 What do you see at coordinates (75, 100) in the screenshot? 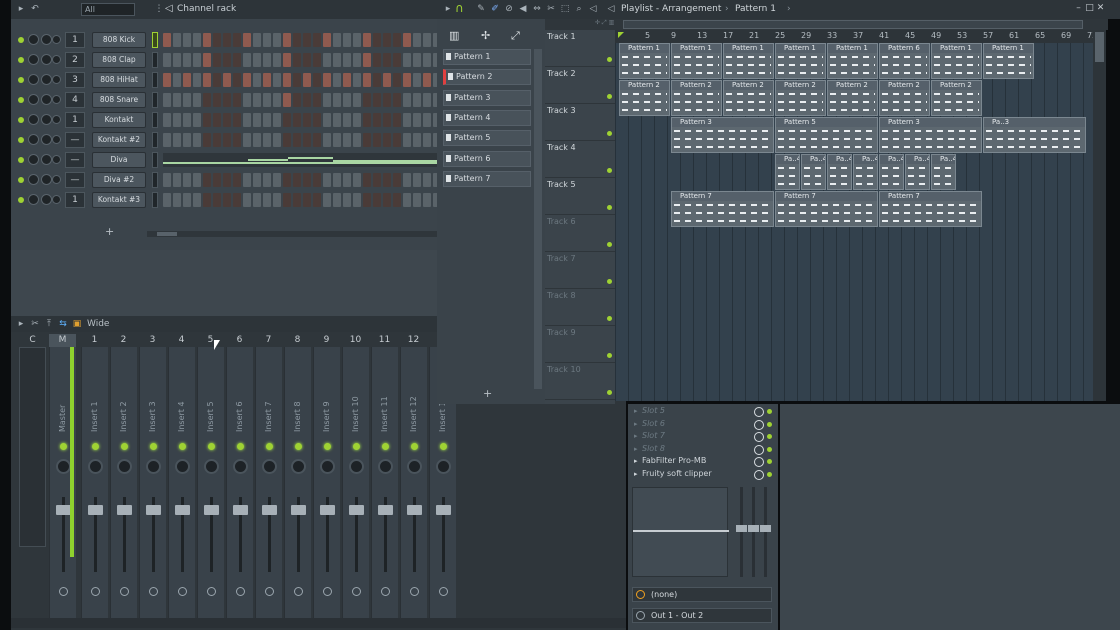
I see `mixer-track-number: 4` at bounding box center [75, 100].